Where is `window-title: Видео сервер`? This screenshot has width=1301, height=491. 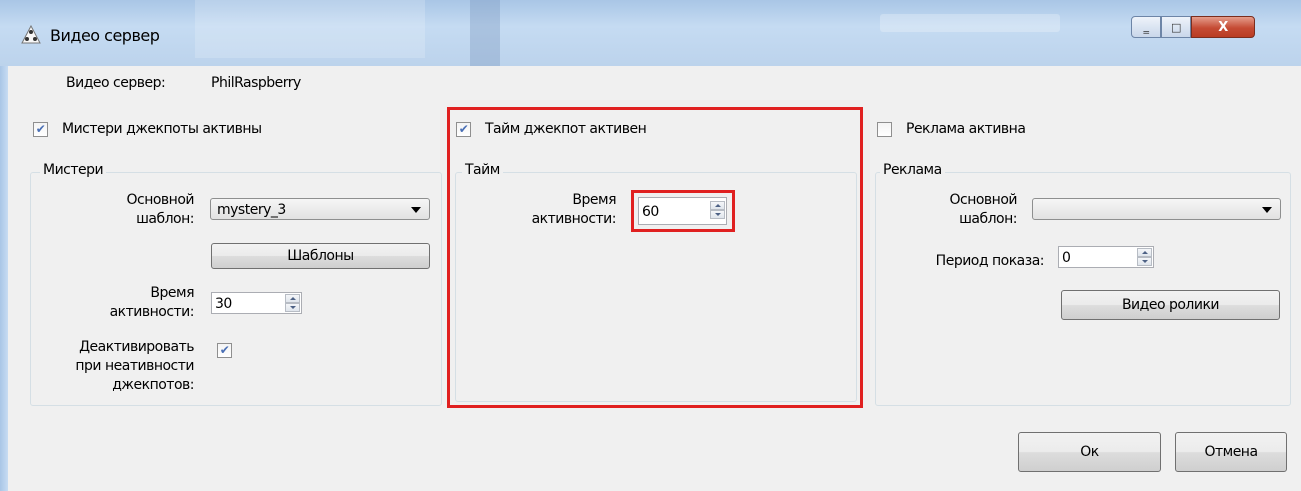
window-title: Видео сервер is located at coordinates (105, 35).